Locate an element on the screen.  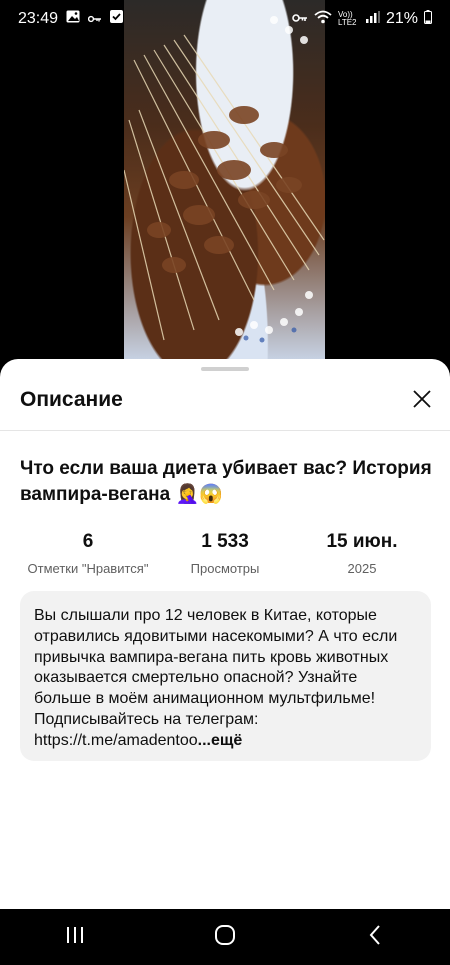
battery-percent: 21% is located at coordinates (401, 18).